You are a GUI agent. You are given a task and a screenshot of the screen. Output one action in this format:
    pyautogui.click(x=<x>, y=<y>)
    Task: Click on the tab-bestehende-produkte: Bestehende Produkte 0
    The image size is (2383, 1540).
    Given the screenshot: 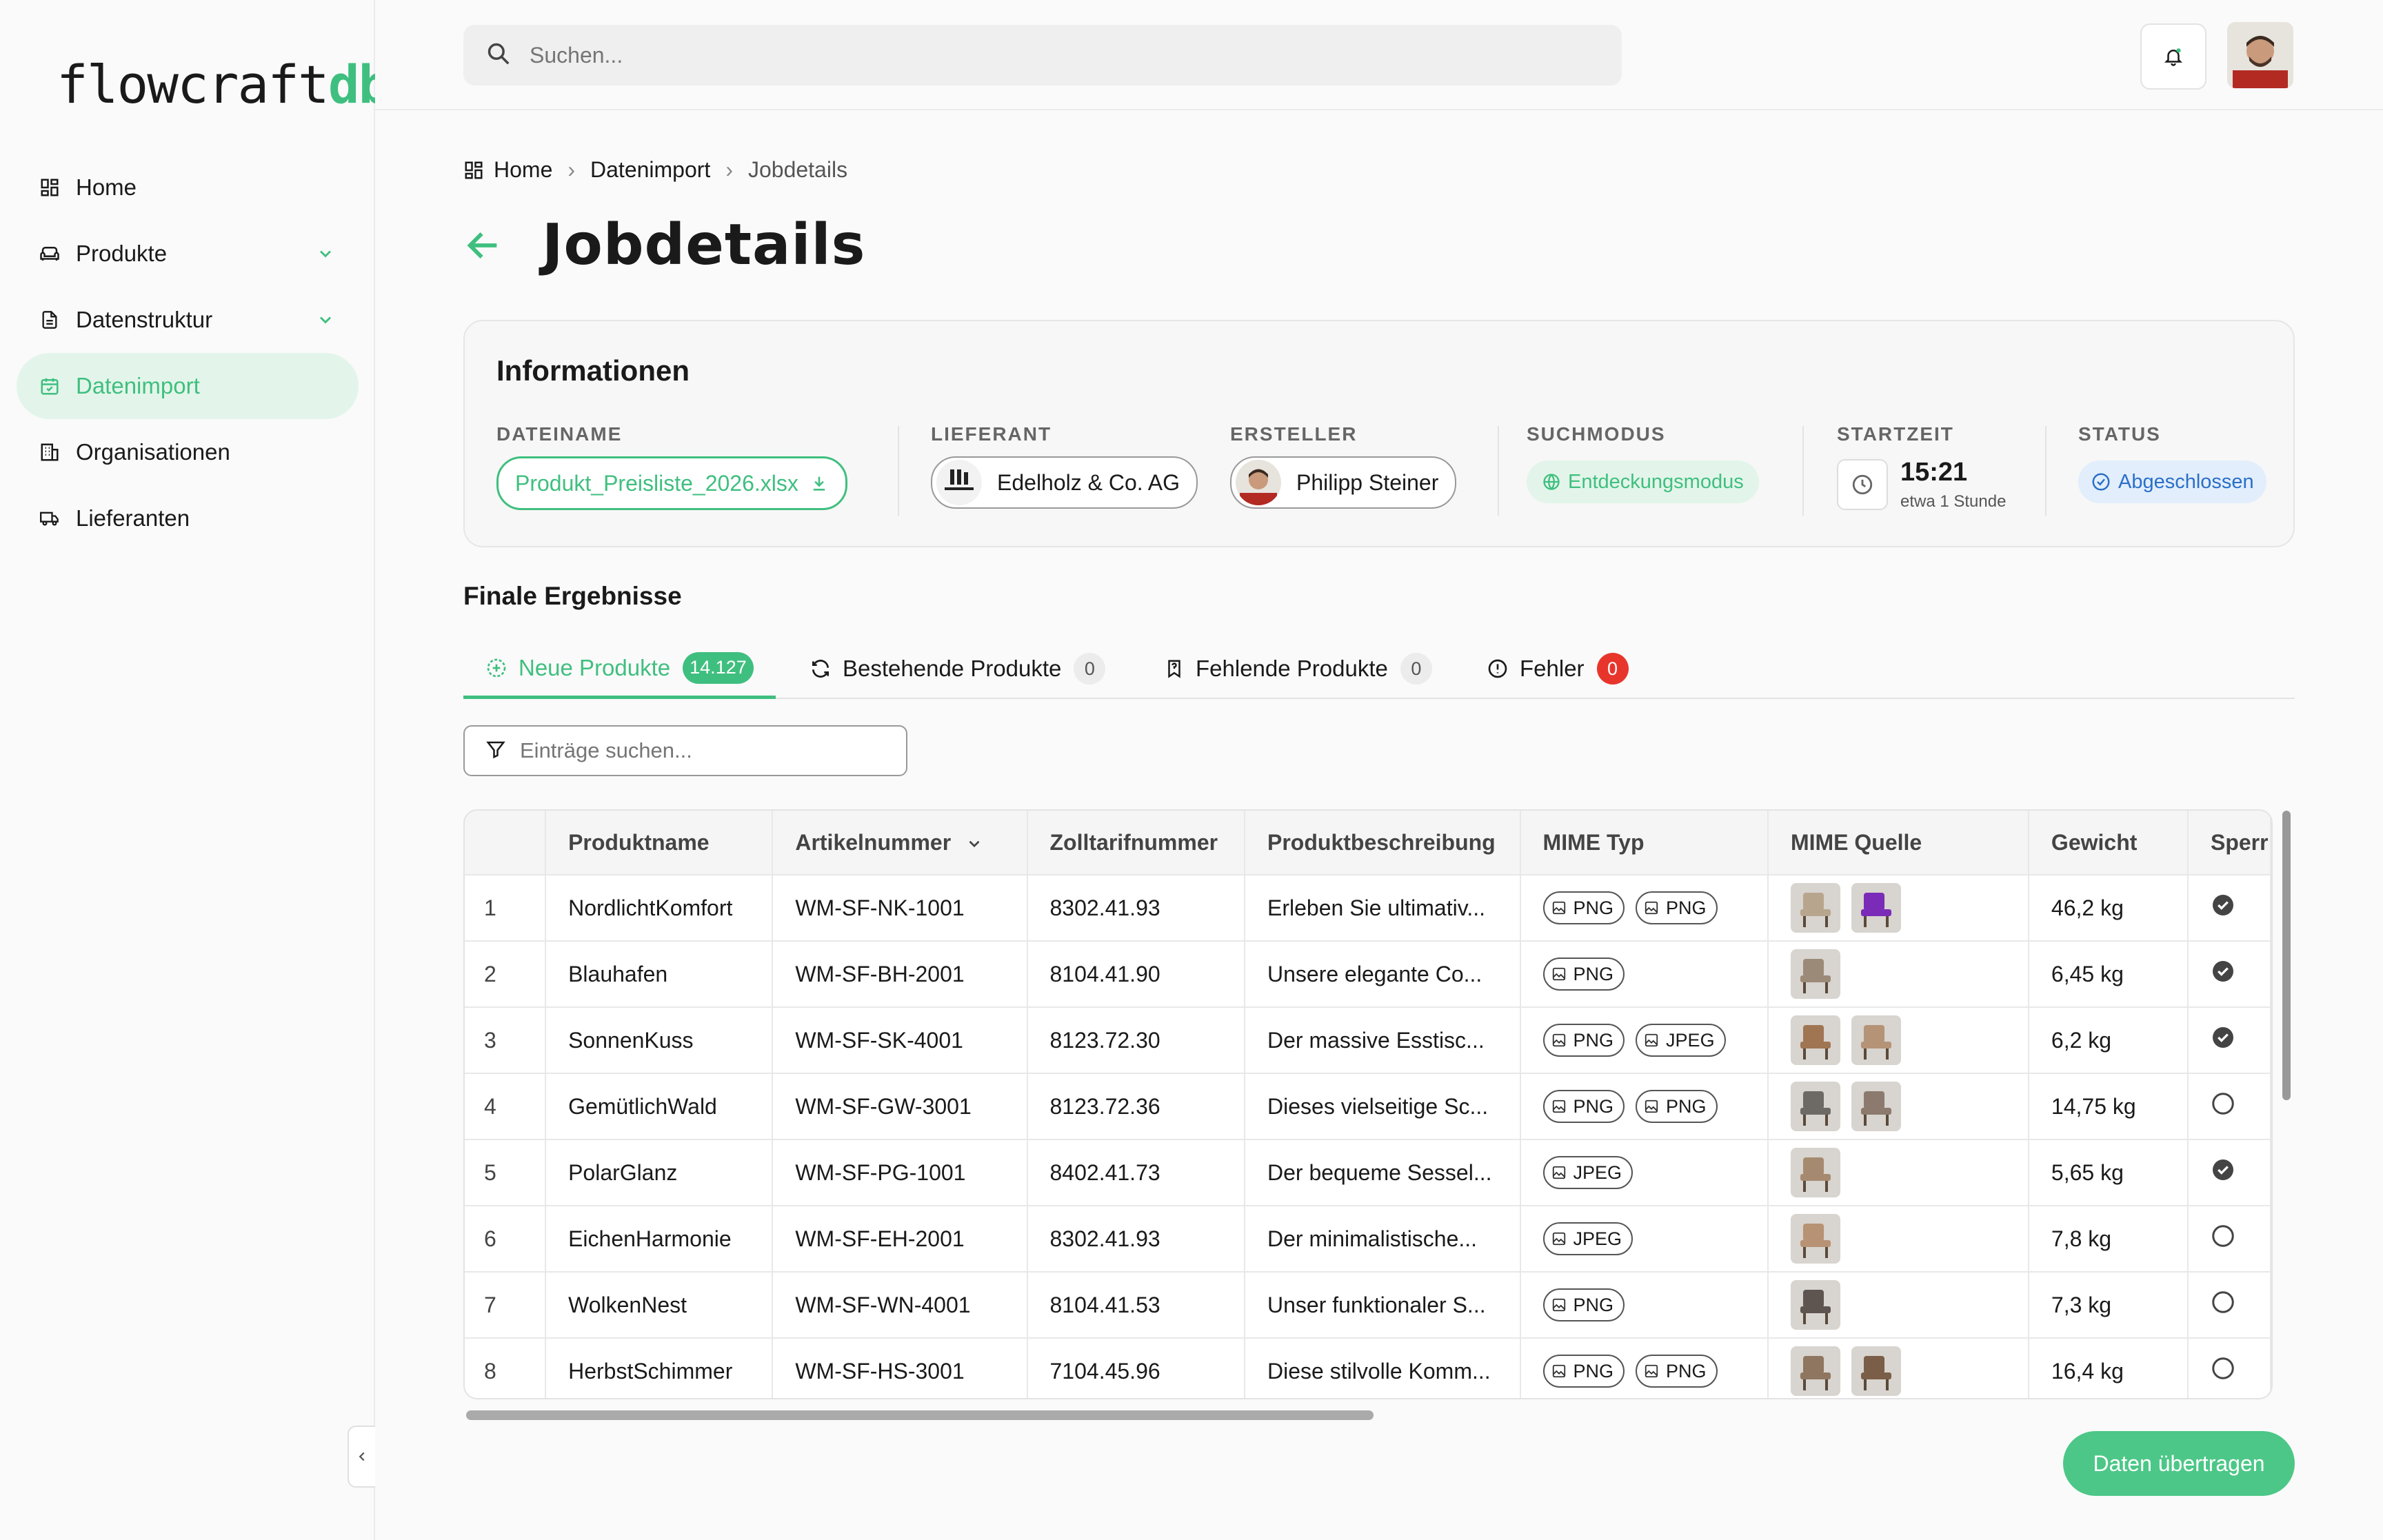 What is the action you would take?
    pyautogui.click(x=958, y=669)
    